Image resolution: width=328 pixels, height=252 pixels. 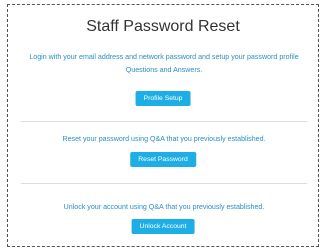 What do you see at coordinates (163, 226) in the screenshot?
I see `unlock-account-button: Unlock Account` at bounding box center [163, 226].